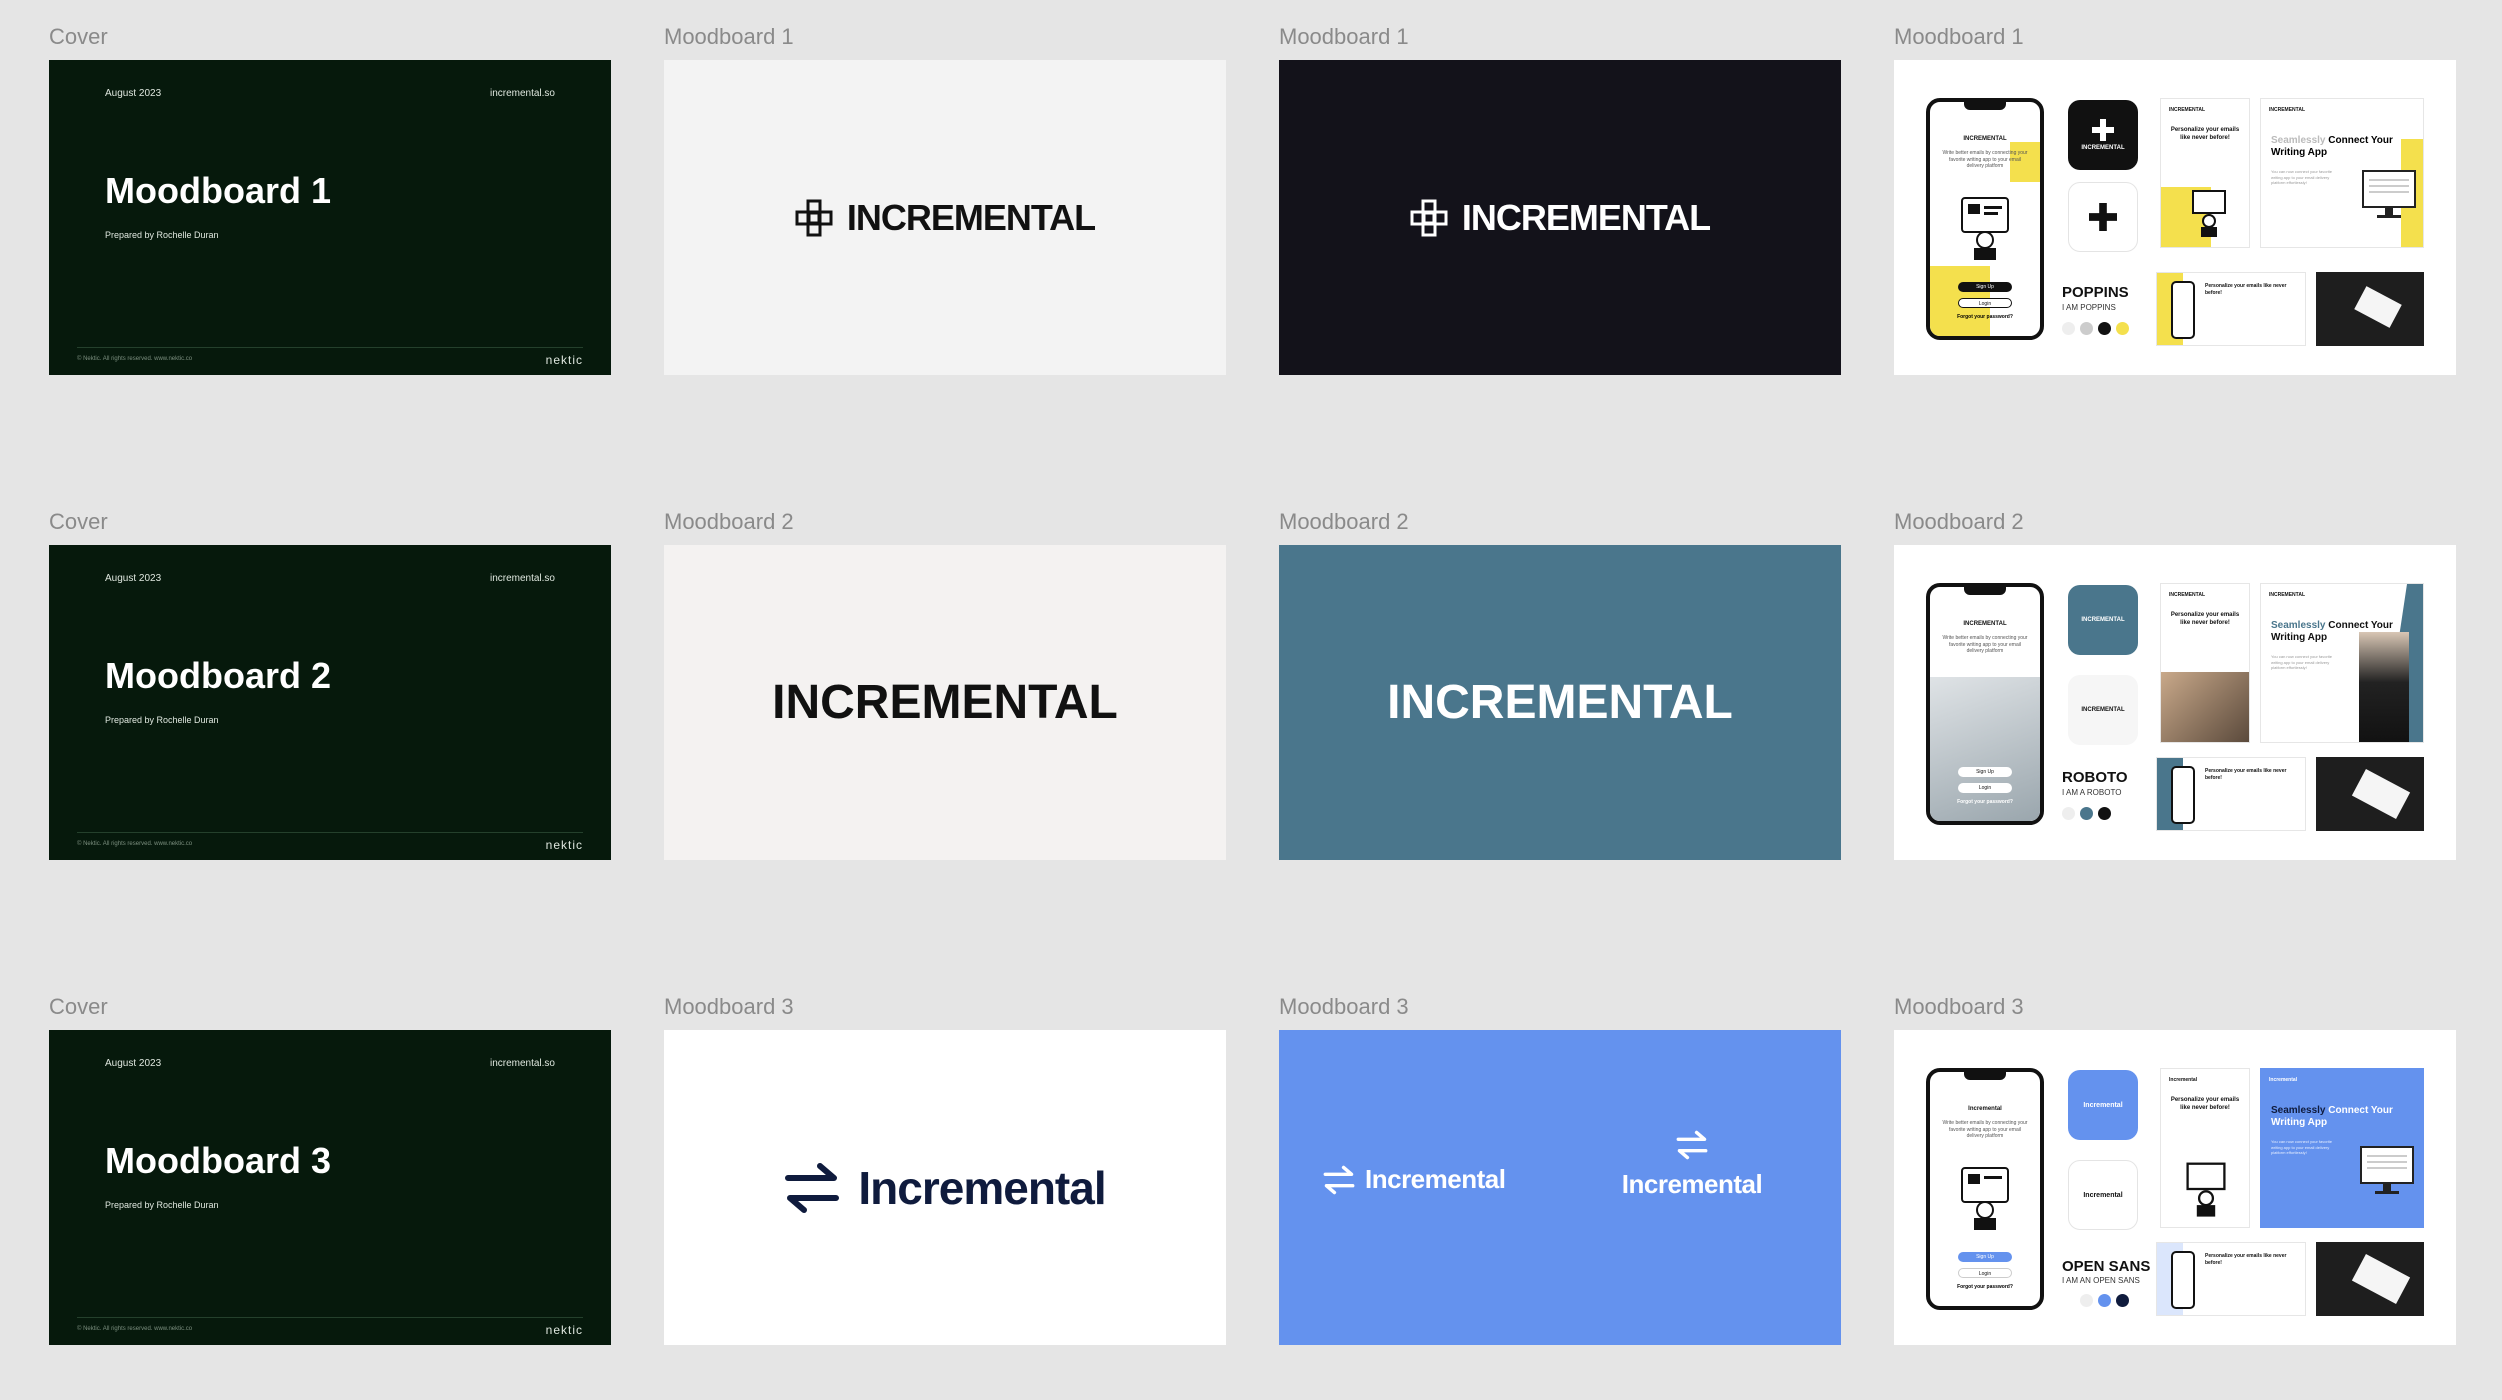 The height and width of the screenshot is (1400, 2502). I want to click on app-icon-dark: Incremental, so click(2103, 1105).